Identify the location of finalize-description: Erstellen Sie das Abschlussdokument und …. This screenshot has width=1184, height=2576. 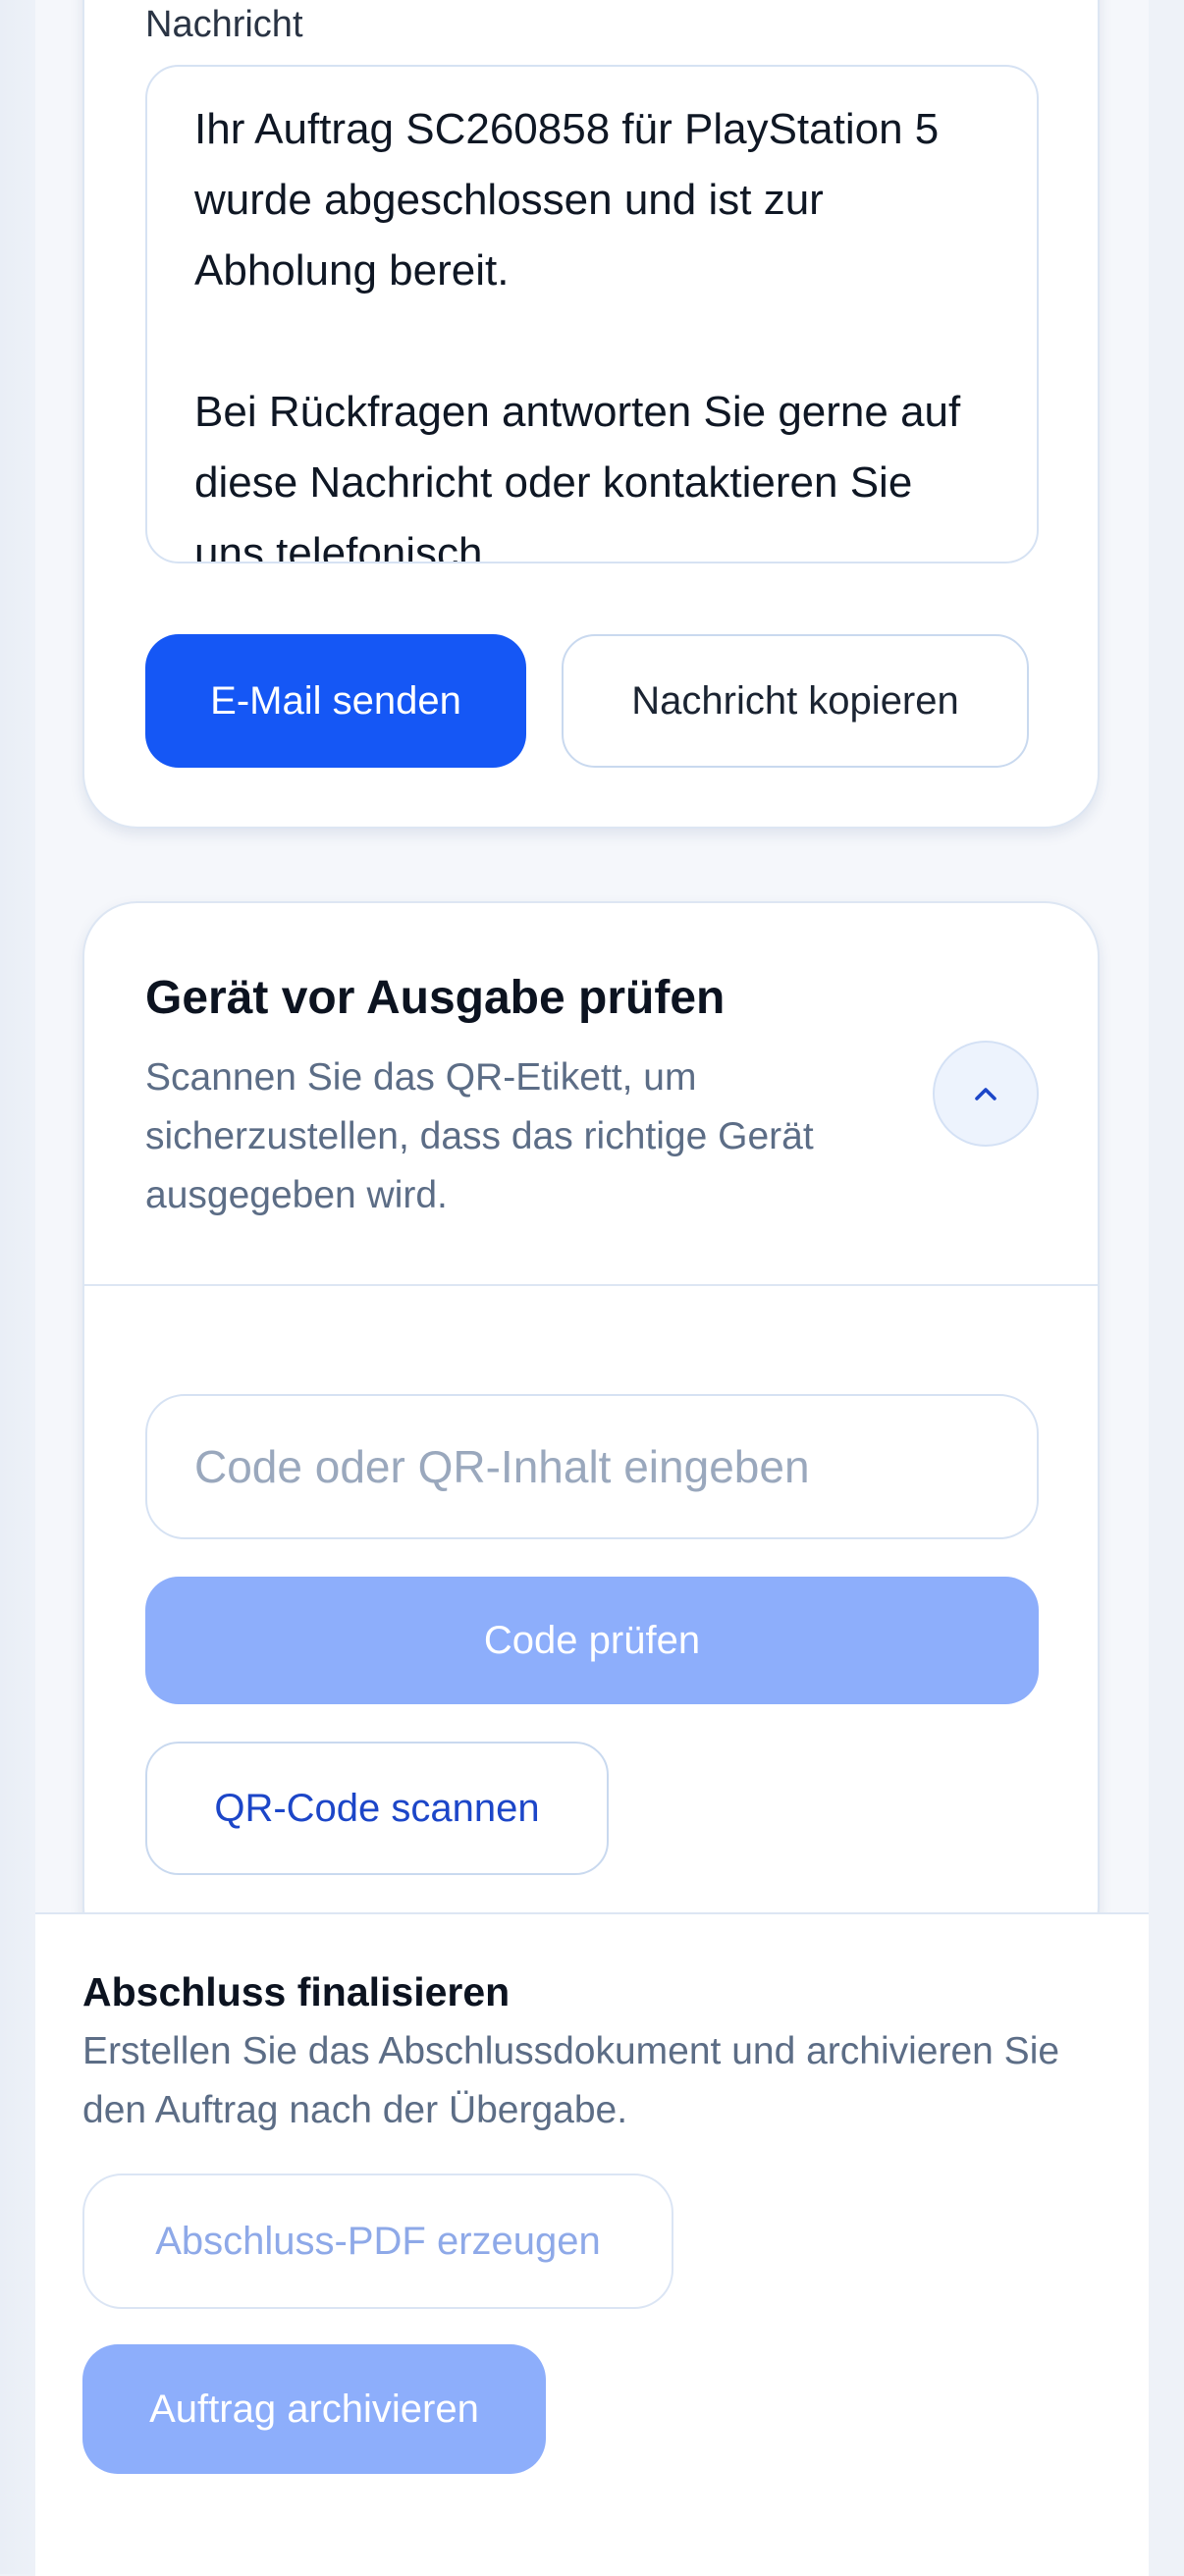
(571, 2080).